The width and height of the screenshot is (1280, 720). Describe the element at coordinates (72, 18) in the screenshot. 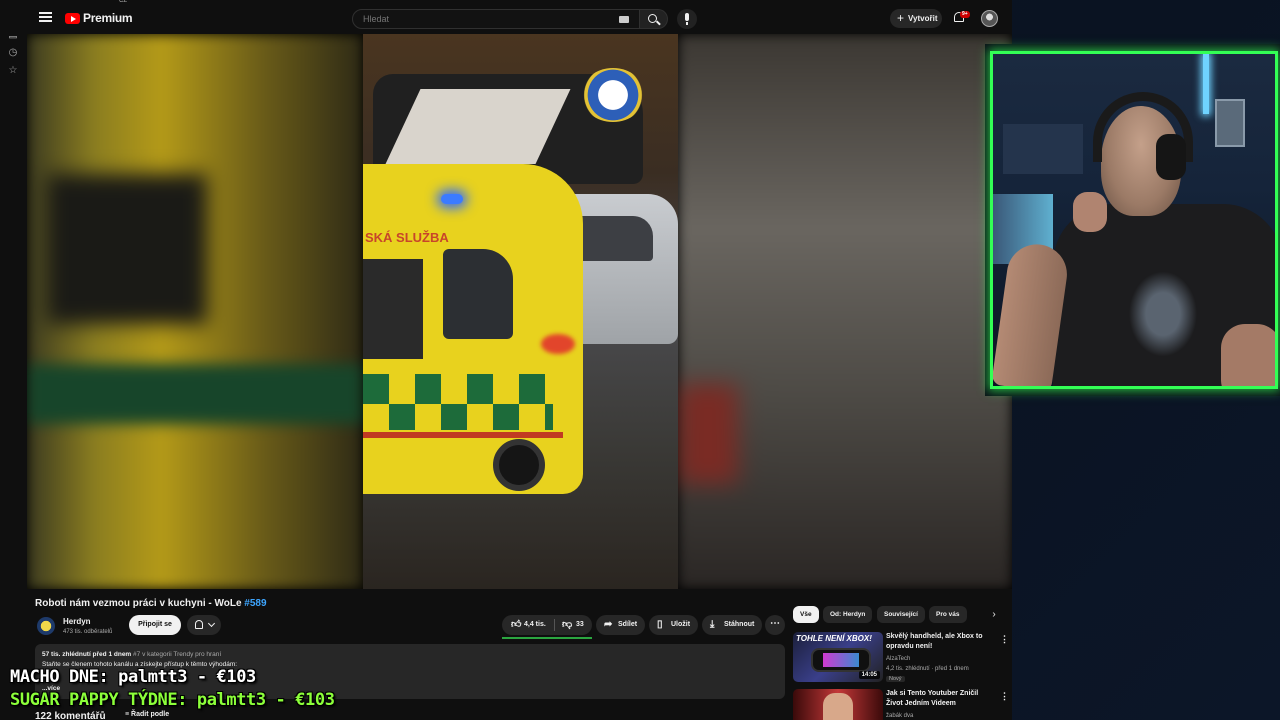

I see `youtube-play-icon` at that location.